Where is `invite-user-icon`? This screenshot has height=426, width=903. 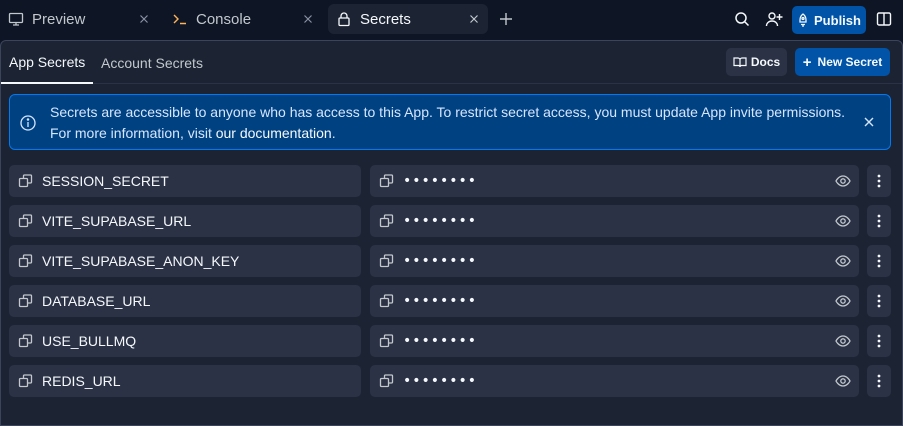 invite-user-icon is located at coordinates (774, 19).